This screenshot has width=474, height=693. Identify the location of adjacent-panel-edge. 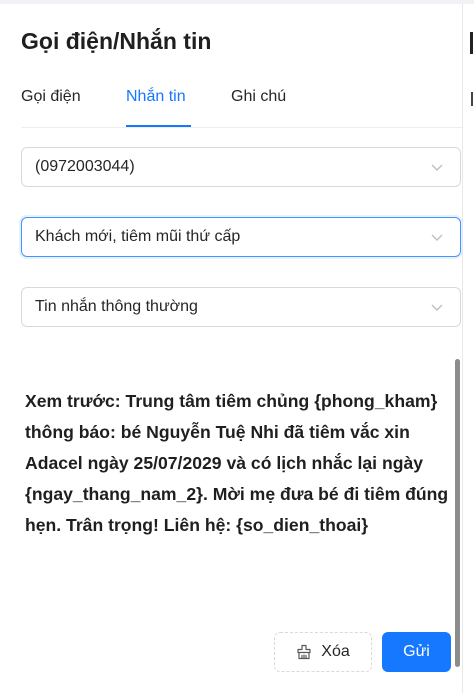
(468, 348).